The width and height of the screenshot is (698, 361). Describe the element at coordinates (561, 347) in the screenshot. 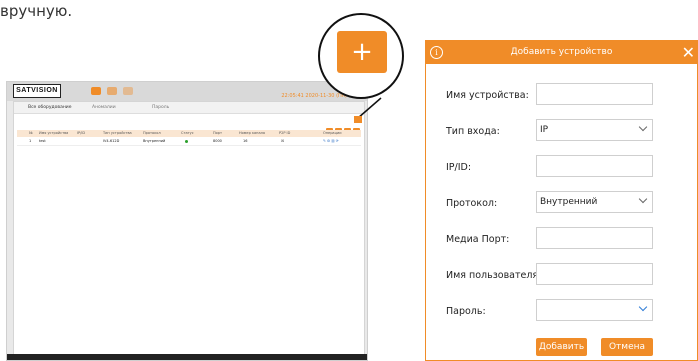

I see `add-button: Добавить` at that location.